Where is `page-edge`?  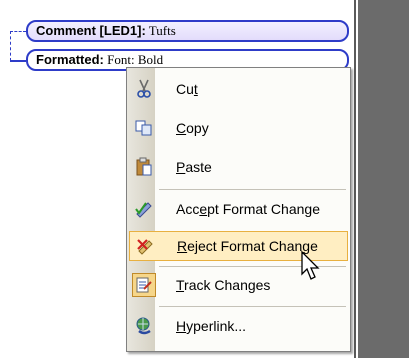
page-edge is located at coordinates (355, 179).